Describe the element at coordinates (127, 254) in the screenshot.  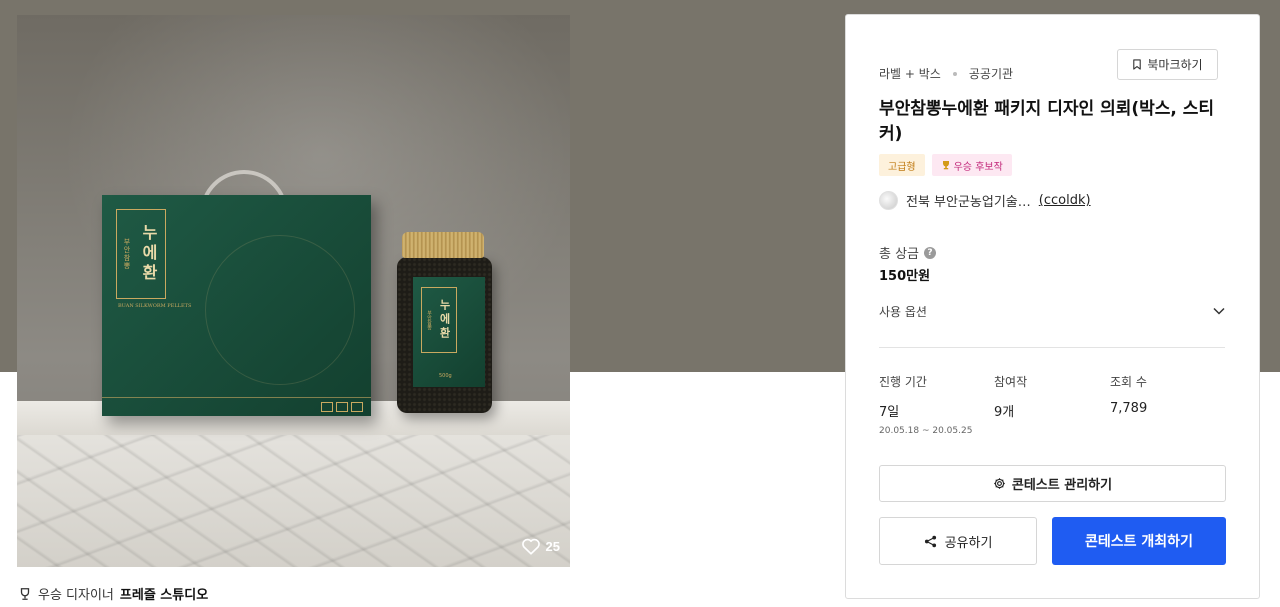
I see `box-label-small: 부안참뽕` at that location.